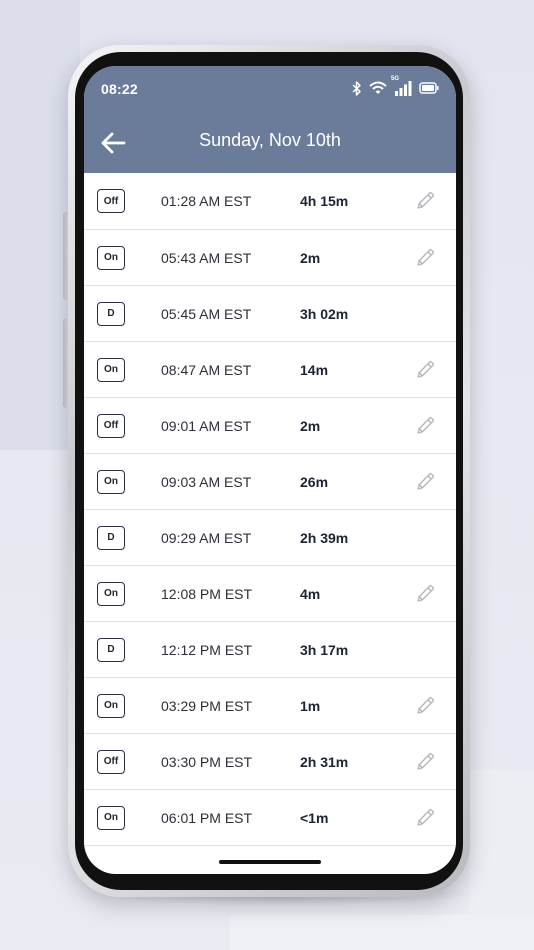 This screenshot has height=950, width=534. I want to click on entry-time: 12:08 PM EST, so click(207, 593).